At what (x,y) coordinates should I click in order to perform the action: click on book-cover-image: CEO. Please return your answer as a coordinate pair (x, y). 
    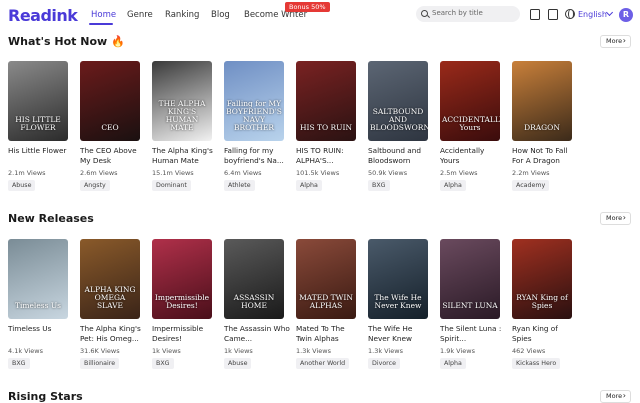
    Looking at the image, I should click on (110, 101).